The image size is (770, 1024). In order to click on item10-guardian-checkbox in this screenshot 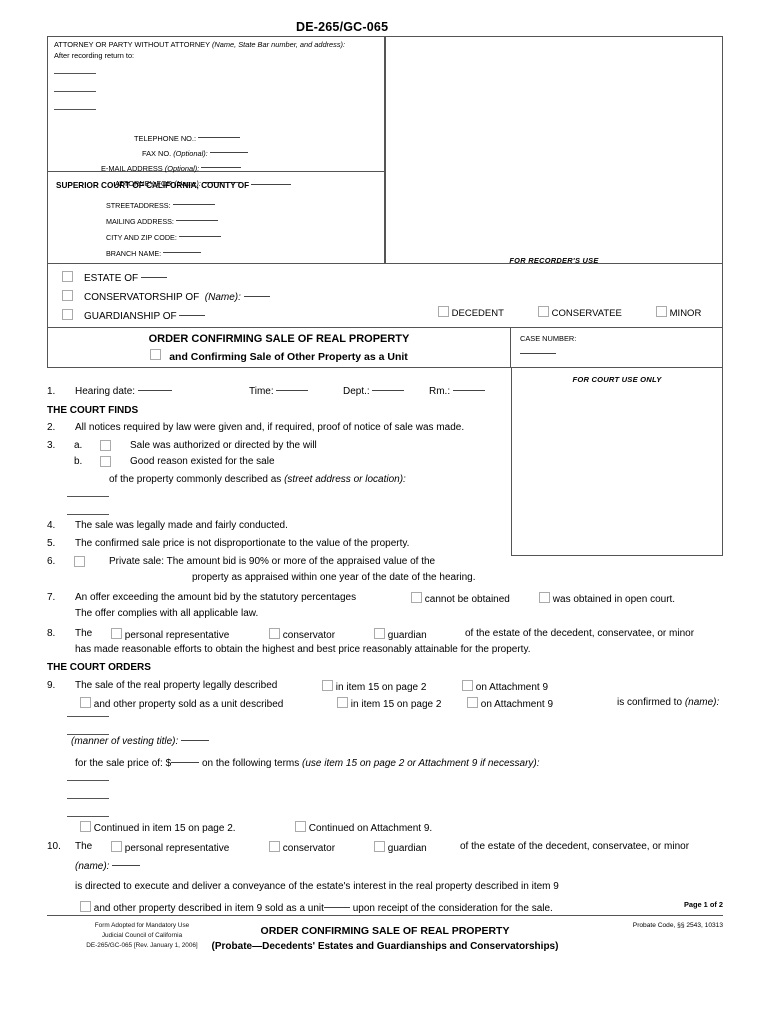, I will do `click(379, 846)`.